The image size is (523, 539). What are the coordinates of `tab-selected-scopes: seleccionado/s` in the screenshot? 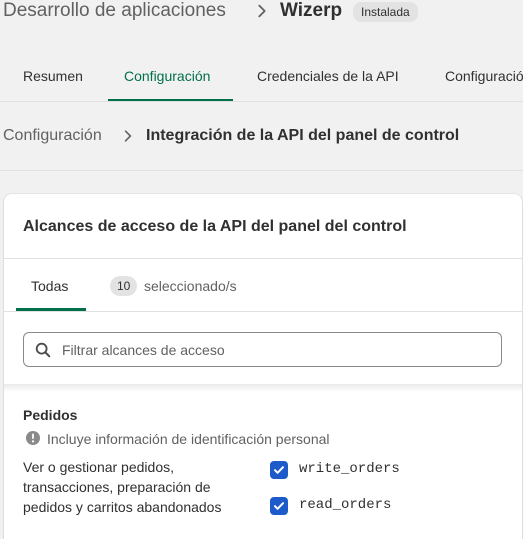 It's located at (190, 286).